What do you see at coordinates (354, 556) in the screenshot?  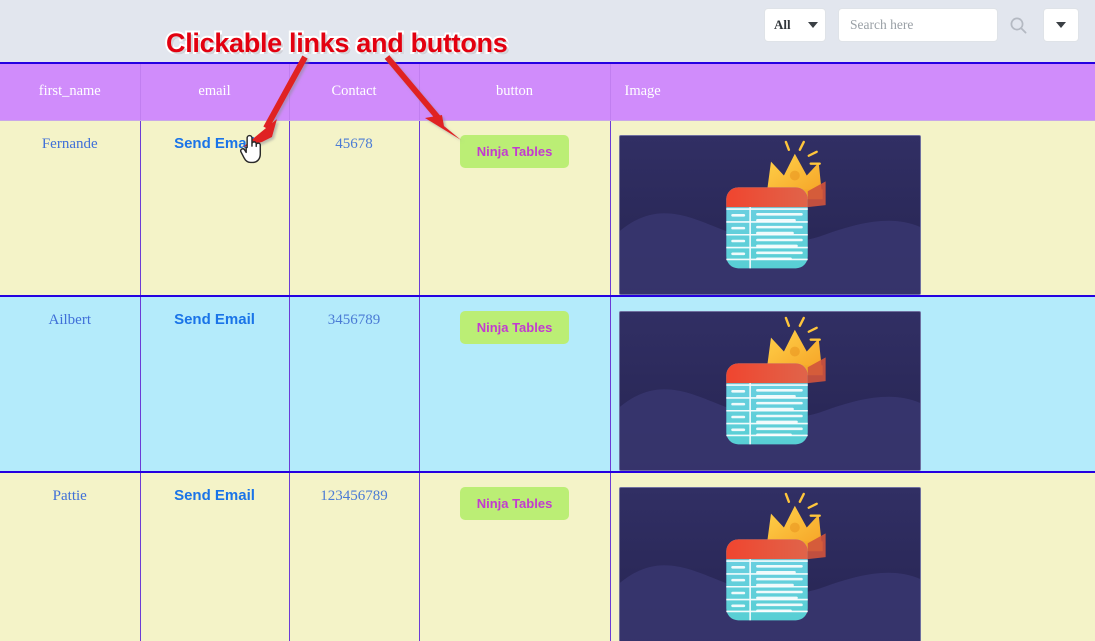 I see `cell-contact: 123456789` at bounding box center [354, 556].